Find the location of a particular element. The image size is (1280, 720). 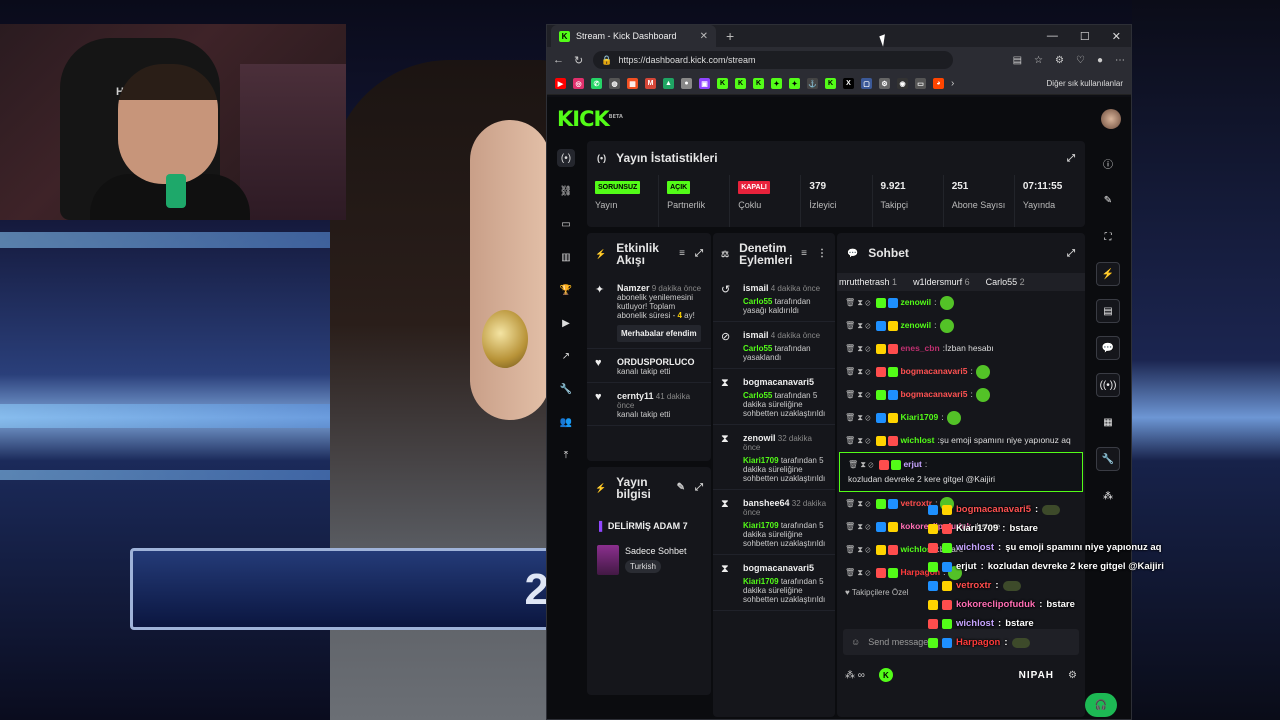

nipah-logo: NIPAH is located at coordinates (1036, 675).